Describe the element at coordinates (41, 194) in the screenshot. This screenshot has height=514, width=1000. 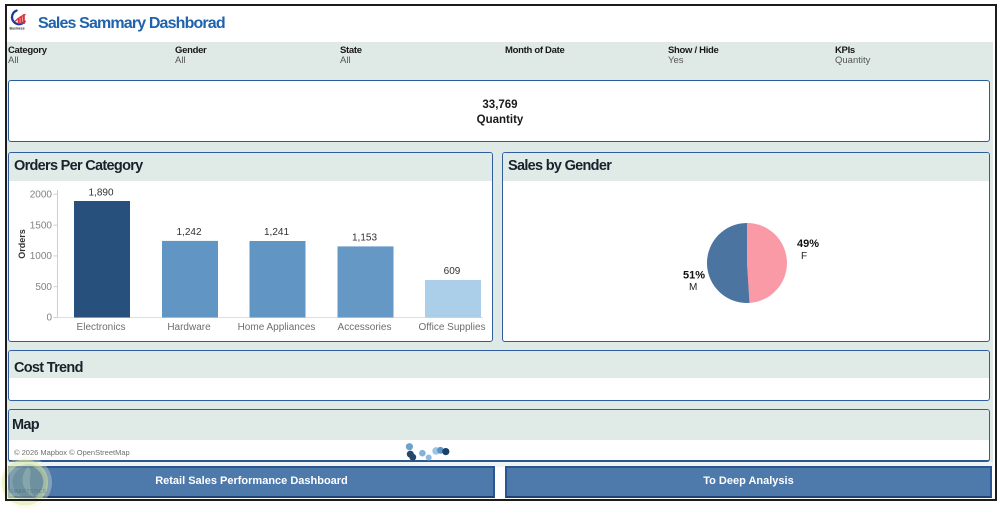
I see `svg-text: 2000` at that location.